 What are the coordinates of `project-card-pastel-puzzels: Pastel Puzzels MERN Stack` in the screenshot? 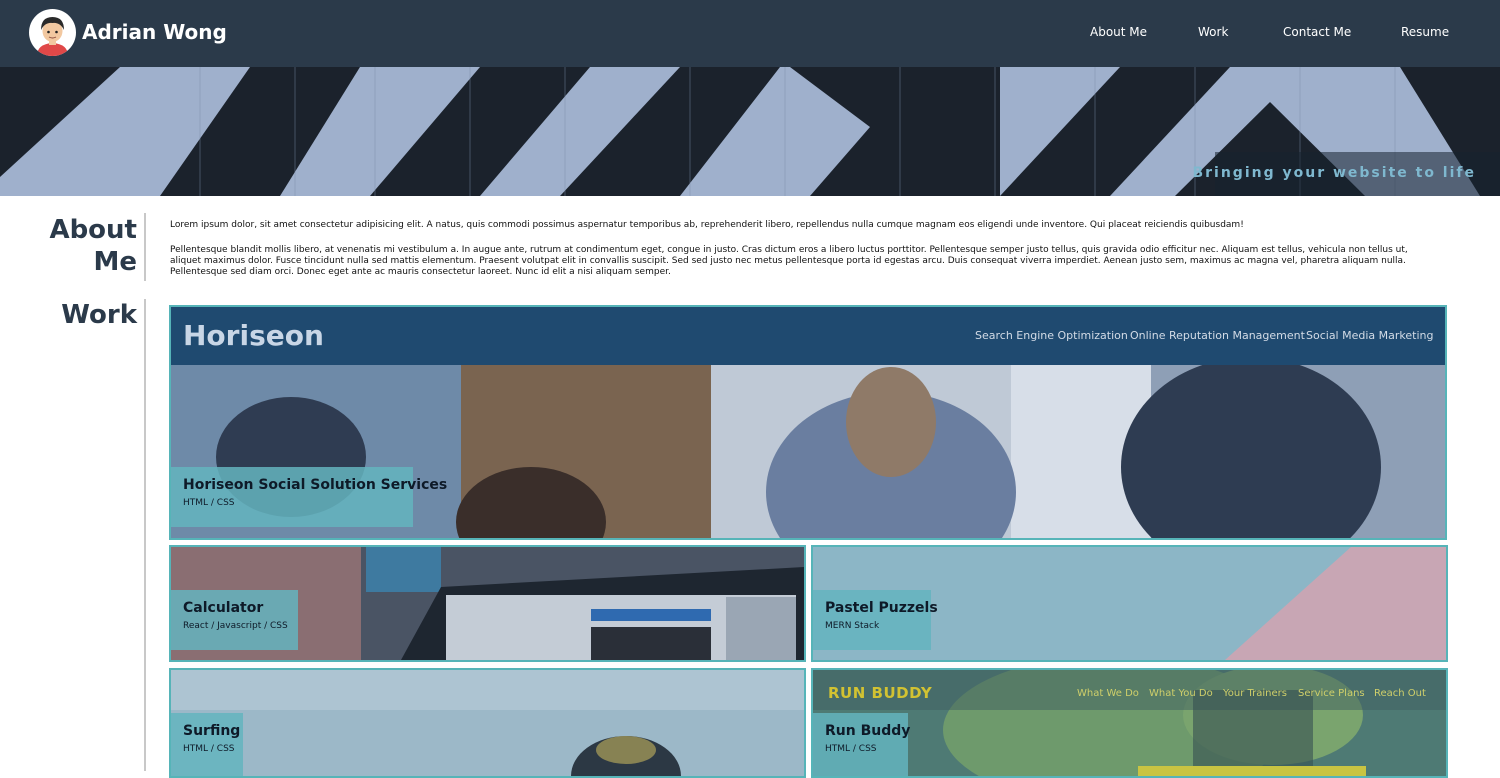 It's located at (1129, 603).